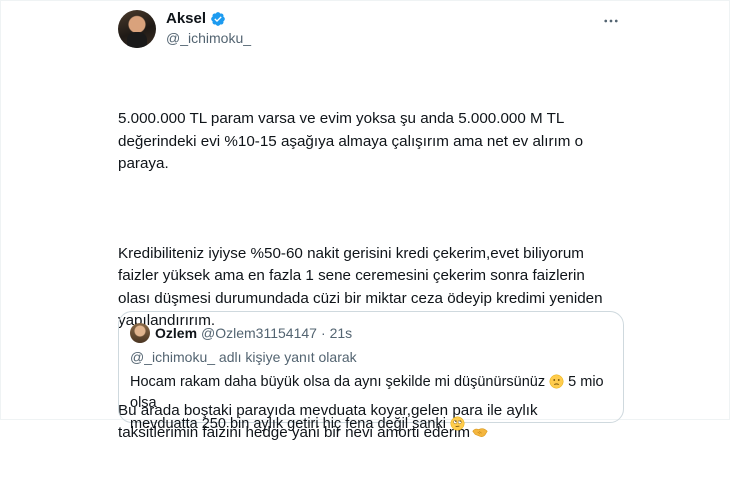  What do you see at coordinates (137, 29) in the screenshot?
I see `author-avatar` at bounding box center [137, 29].